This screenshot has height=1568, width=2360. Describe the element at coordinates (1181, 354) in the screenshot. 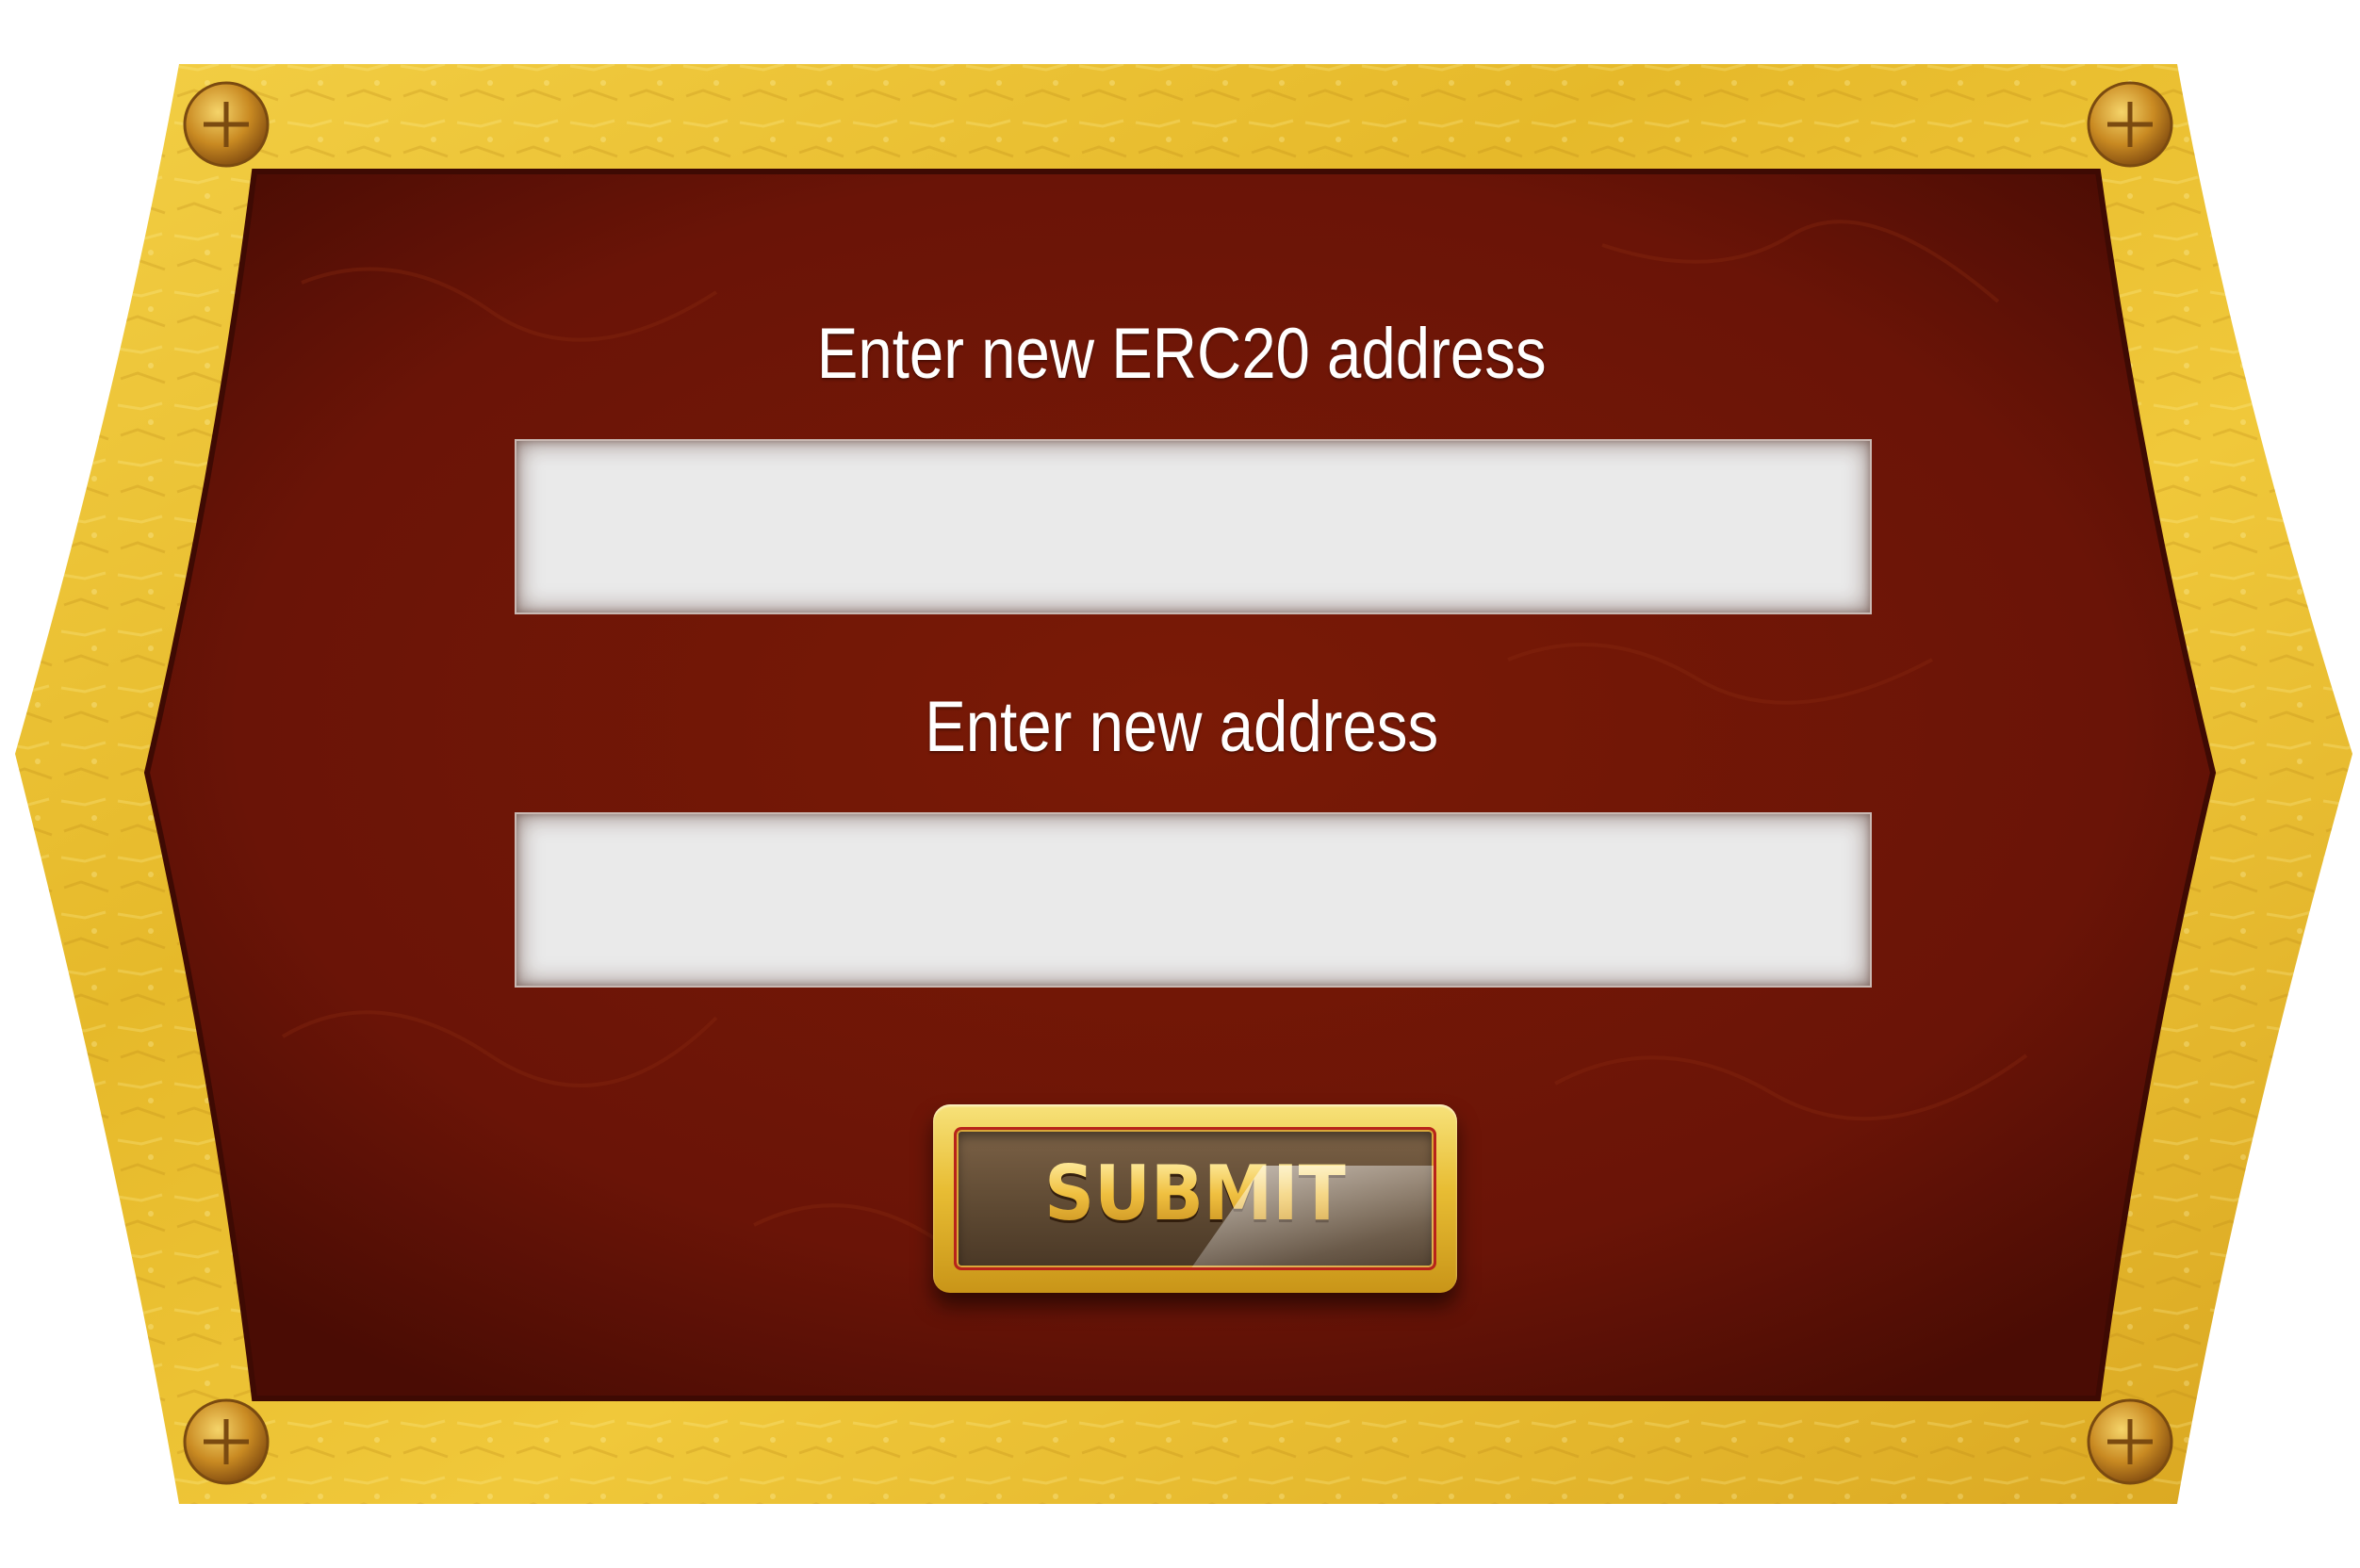

I see `erc20-address-label: Enter new ERC20 address` at that location.